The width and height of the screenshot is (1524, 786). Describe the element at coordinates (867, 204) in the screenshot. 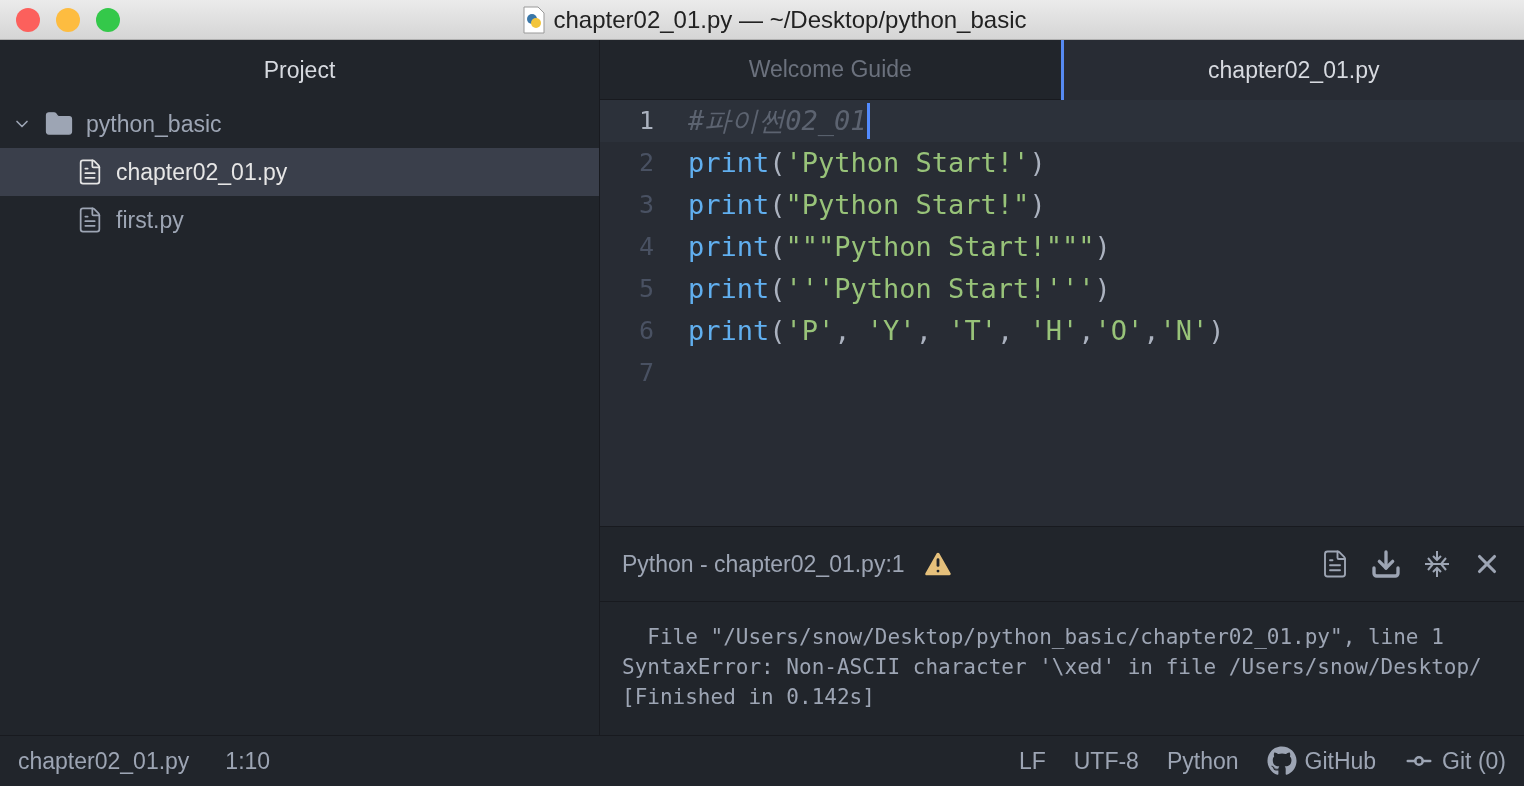

I see `code-text: print("Python Start!")` at that location.